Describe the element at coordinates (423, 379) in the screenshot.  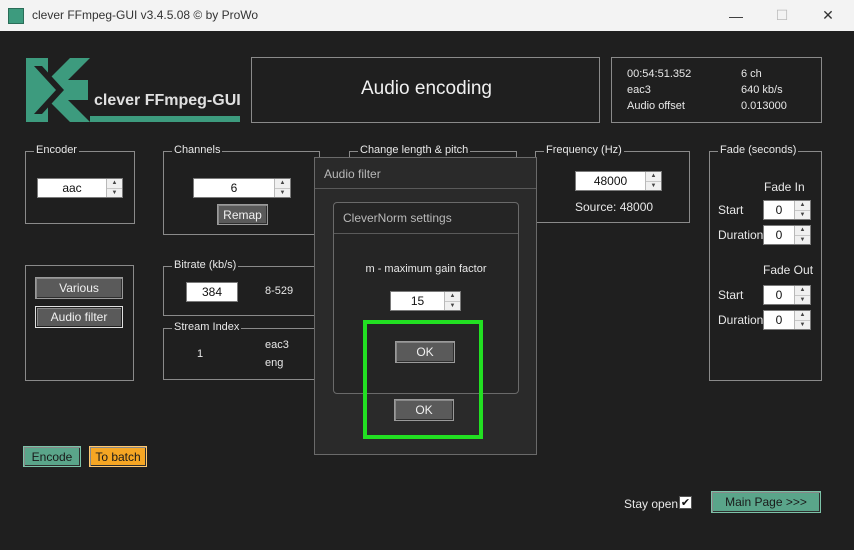
I see `highlight-box` at that location.